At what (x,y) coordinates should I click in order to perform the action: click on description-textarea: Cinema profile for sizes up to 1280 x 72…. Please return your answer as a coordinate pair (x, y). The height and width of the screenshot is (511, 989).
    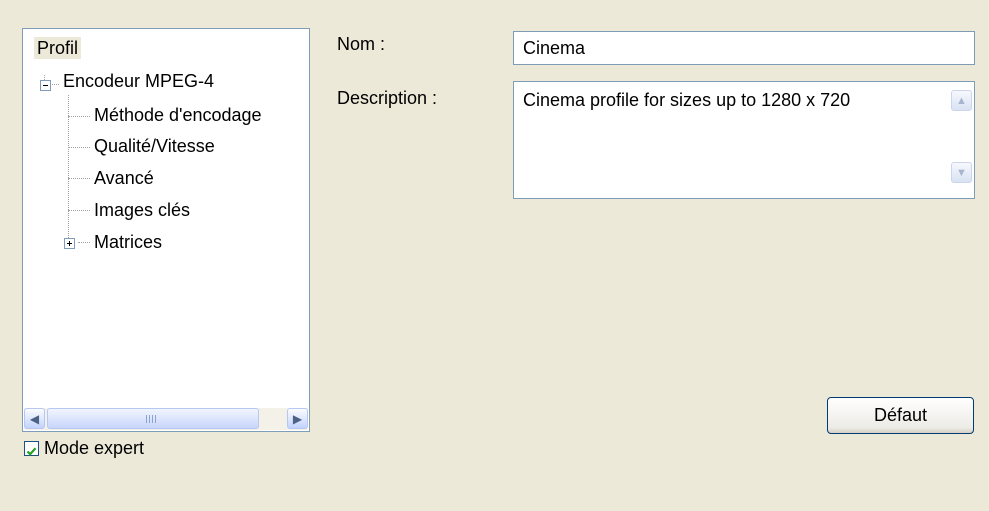
    Looking at the image, I should click on (744, 140).